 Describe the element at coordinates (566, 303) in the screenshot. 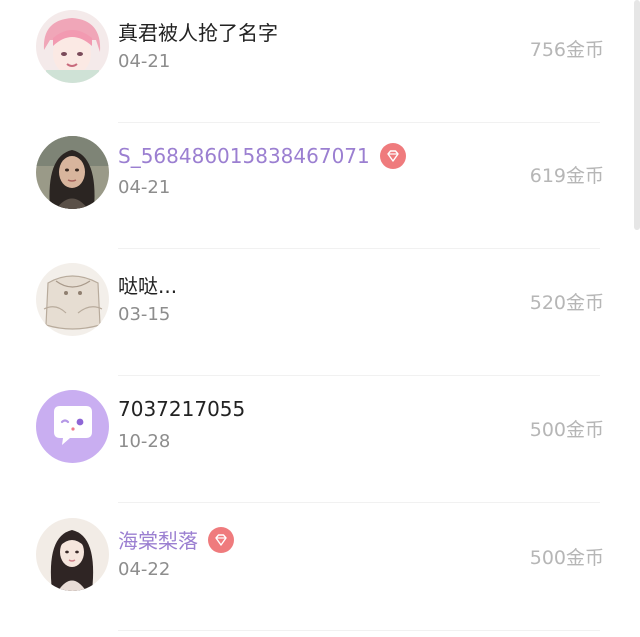

I see `coin-amount: 520金币` at that location.